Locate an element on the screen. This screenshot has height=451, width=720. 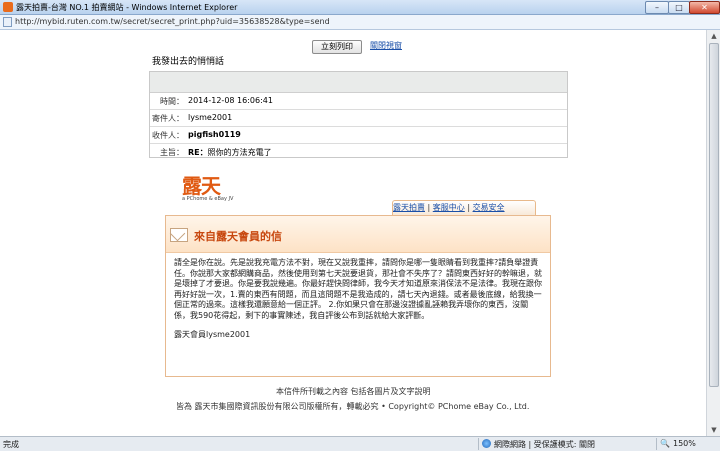
close-window-button: ✕ is located at coordinates (704, 7).